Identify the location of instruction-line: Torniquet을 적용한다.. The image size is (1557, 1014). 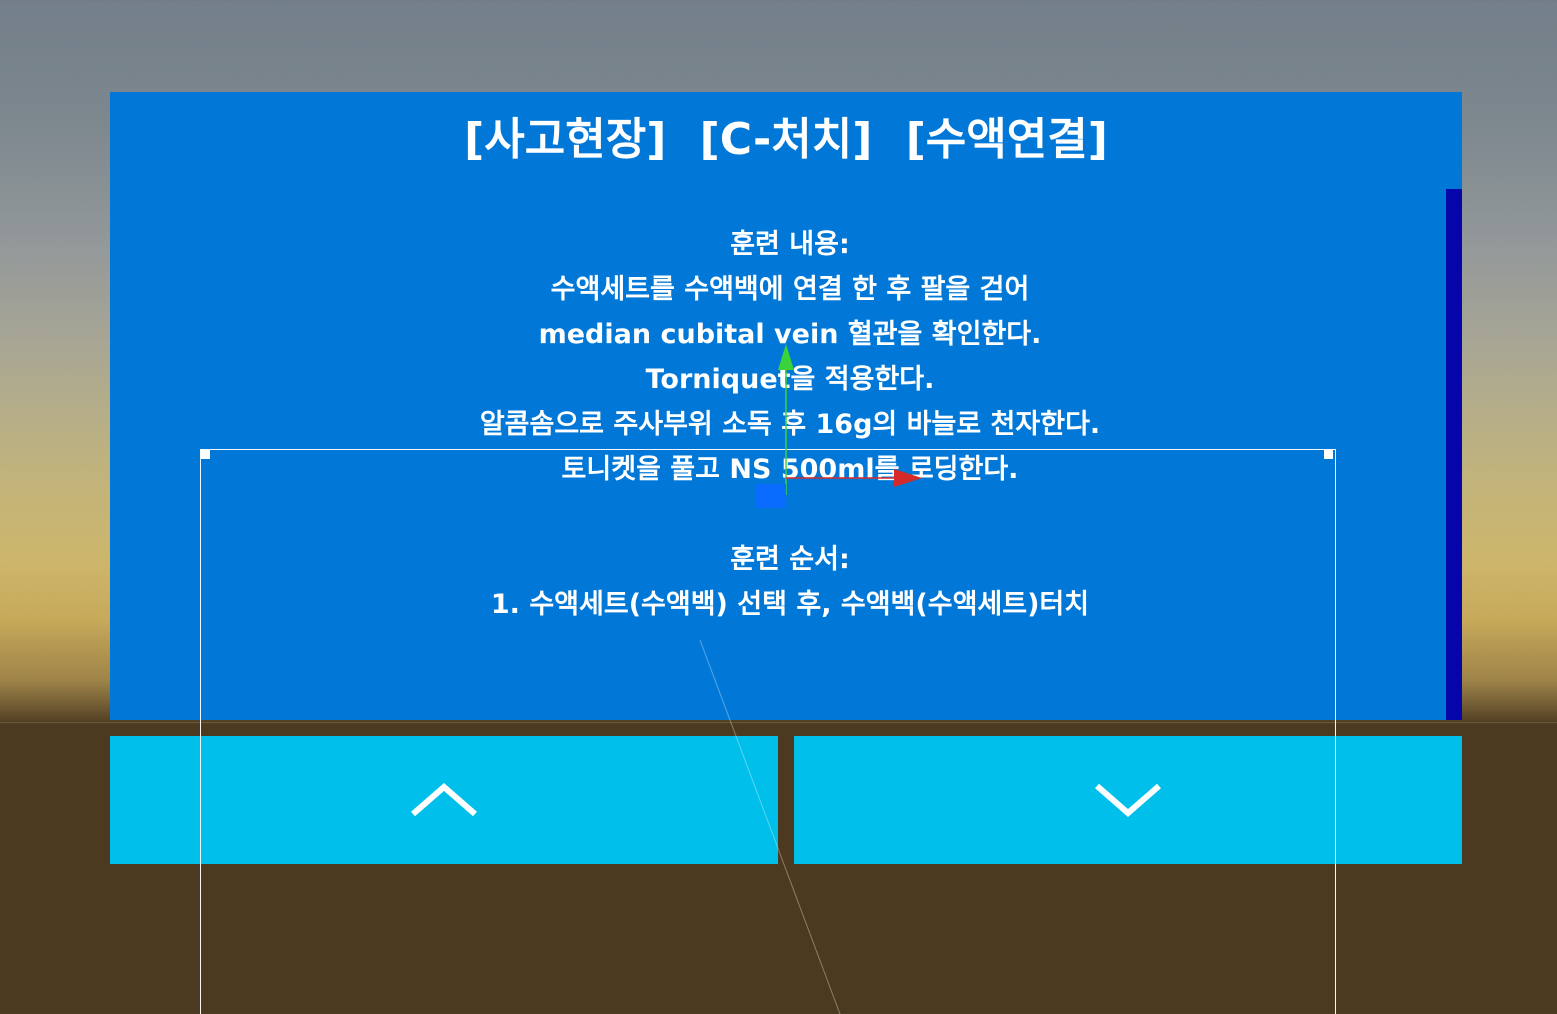
(790, 379).